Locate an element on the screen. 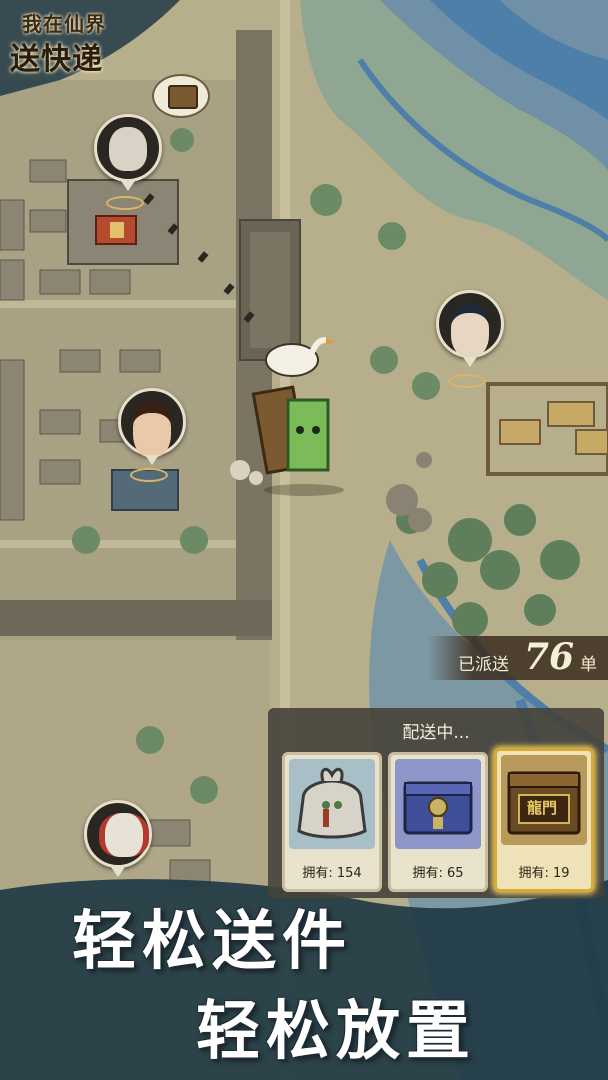 The height and width of the screenshot is (1080, 608). package-count: 拥有: 19 is located at coordinates (544, 873).